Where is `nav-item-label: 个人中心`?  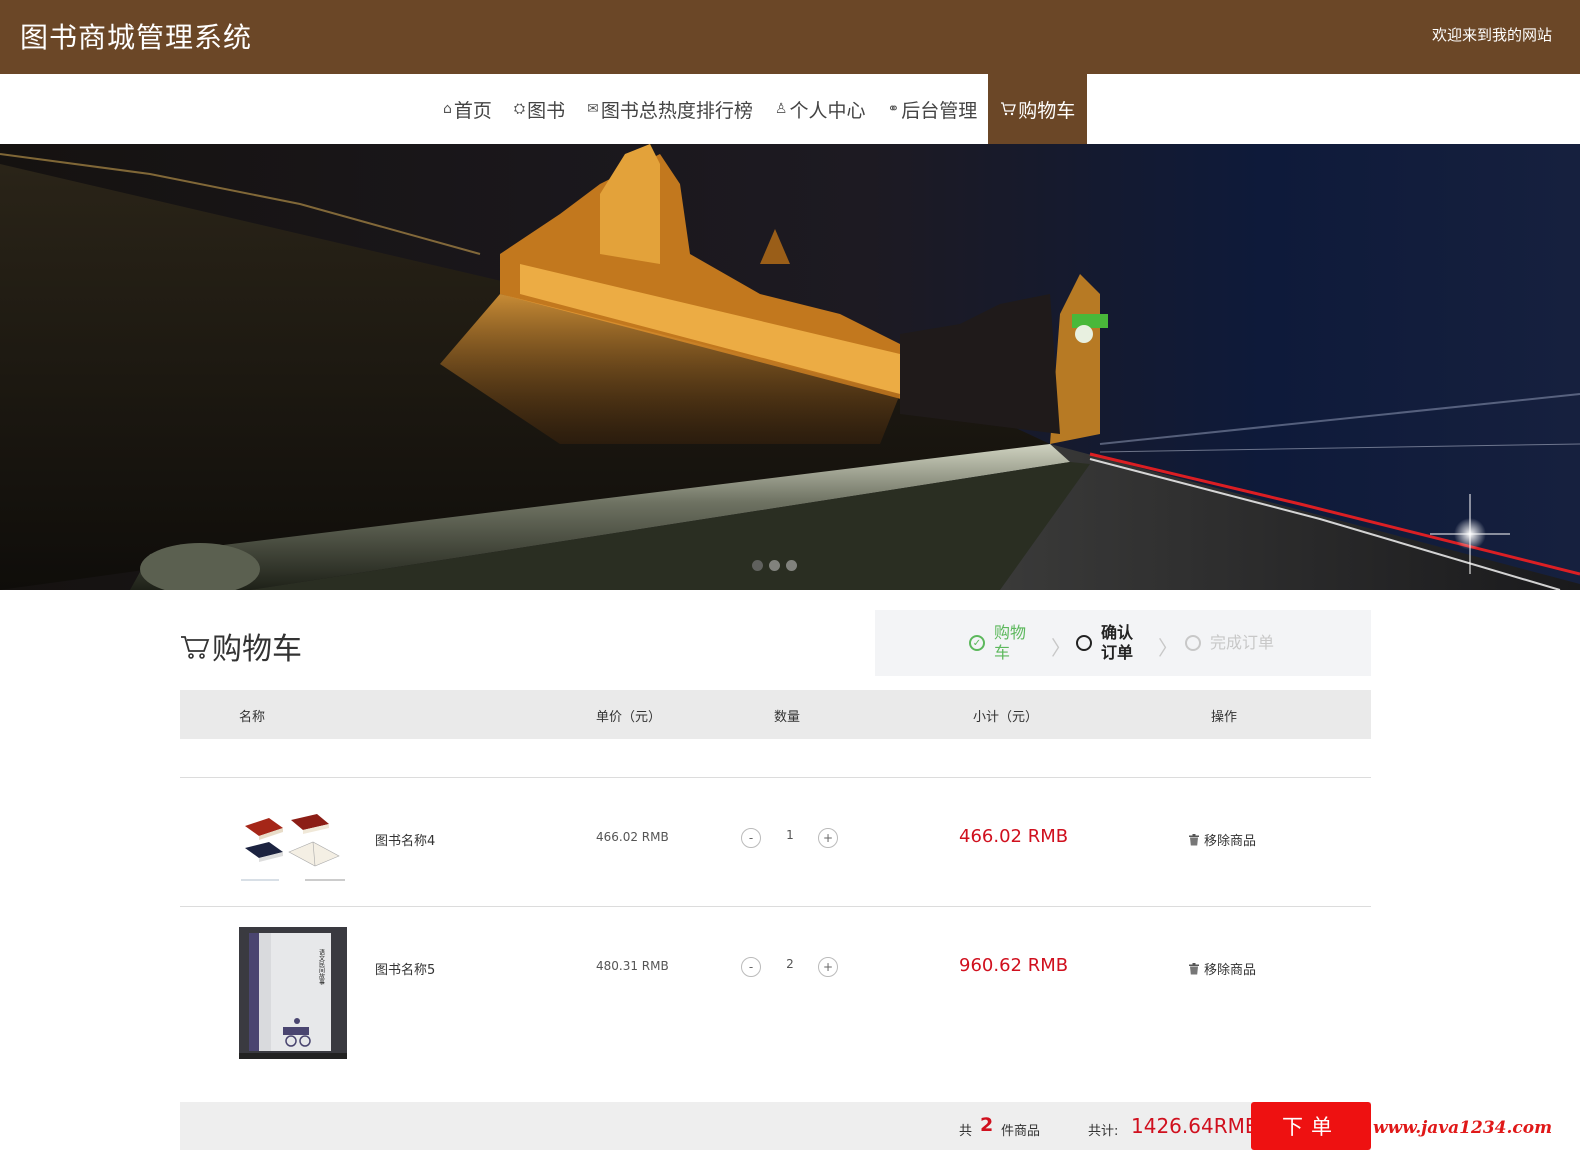
nav-item-label: 个人中心 is located at coordinates (827, 110).